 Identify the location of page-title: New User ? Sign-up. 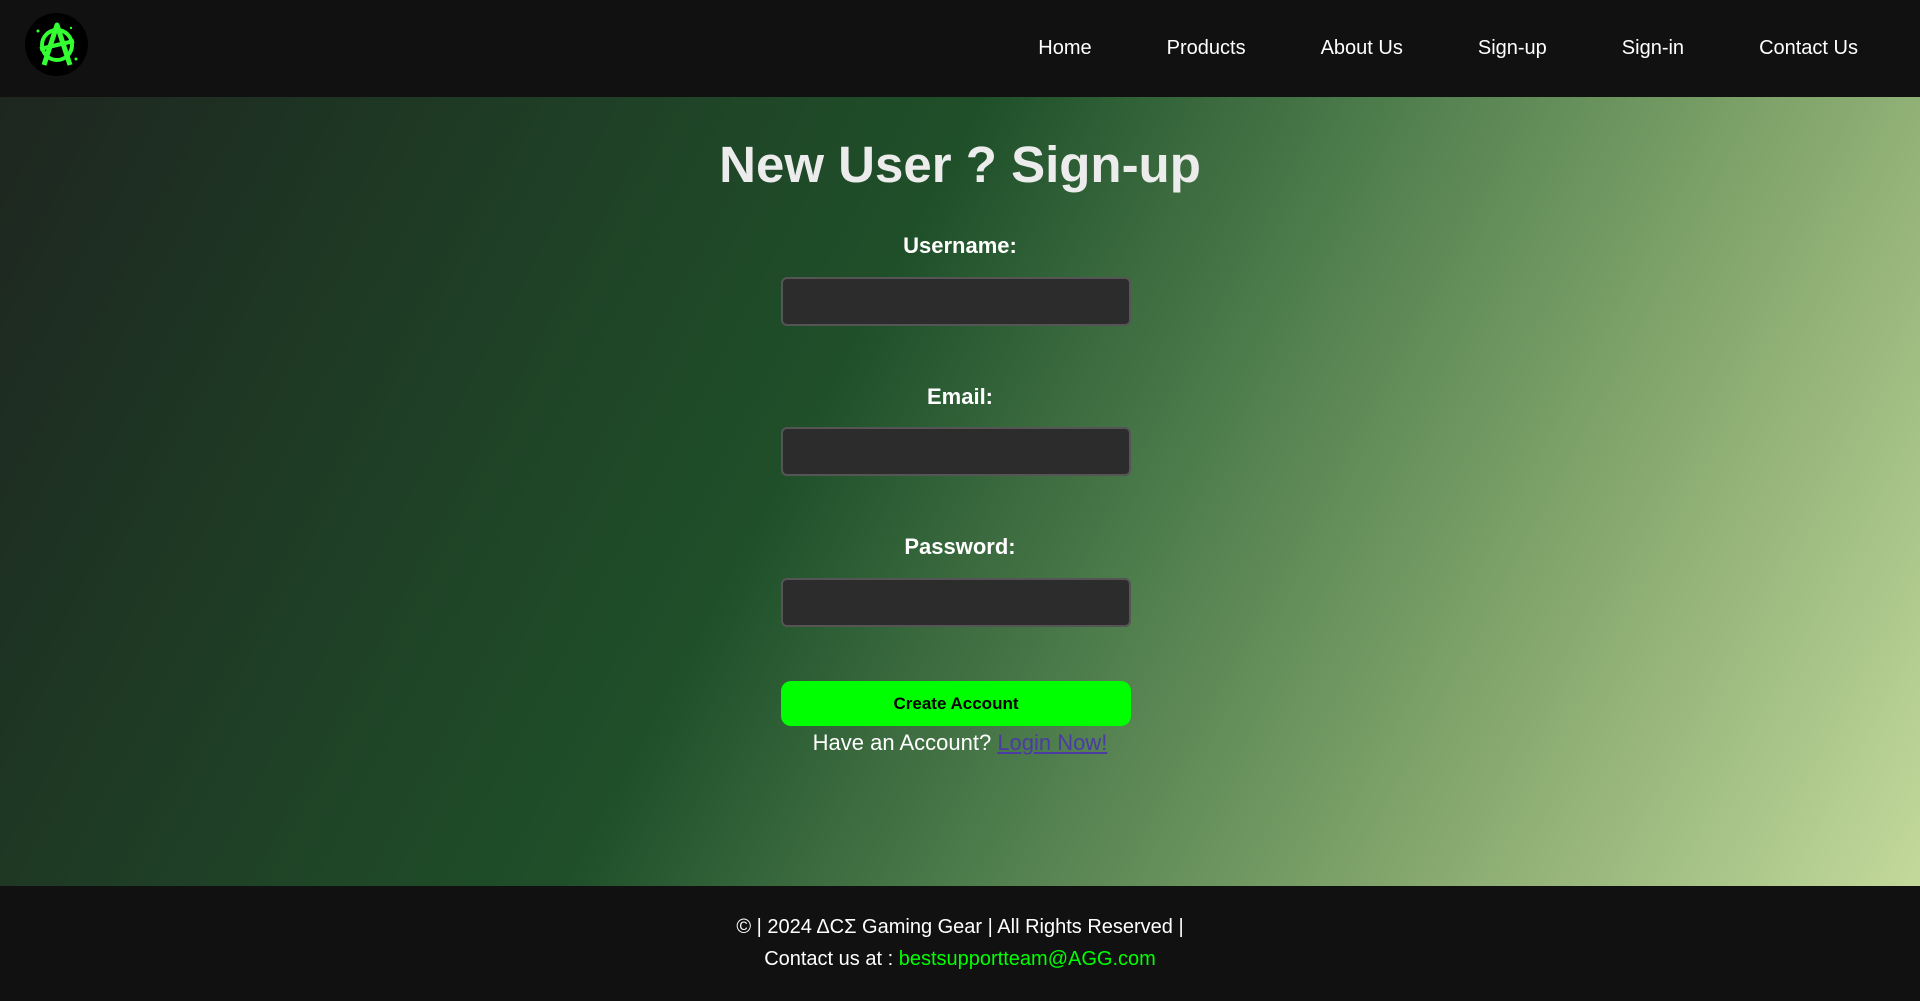
(960, 164).